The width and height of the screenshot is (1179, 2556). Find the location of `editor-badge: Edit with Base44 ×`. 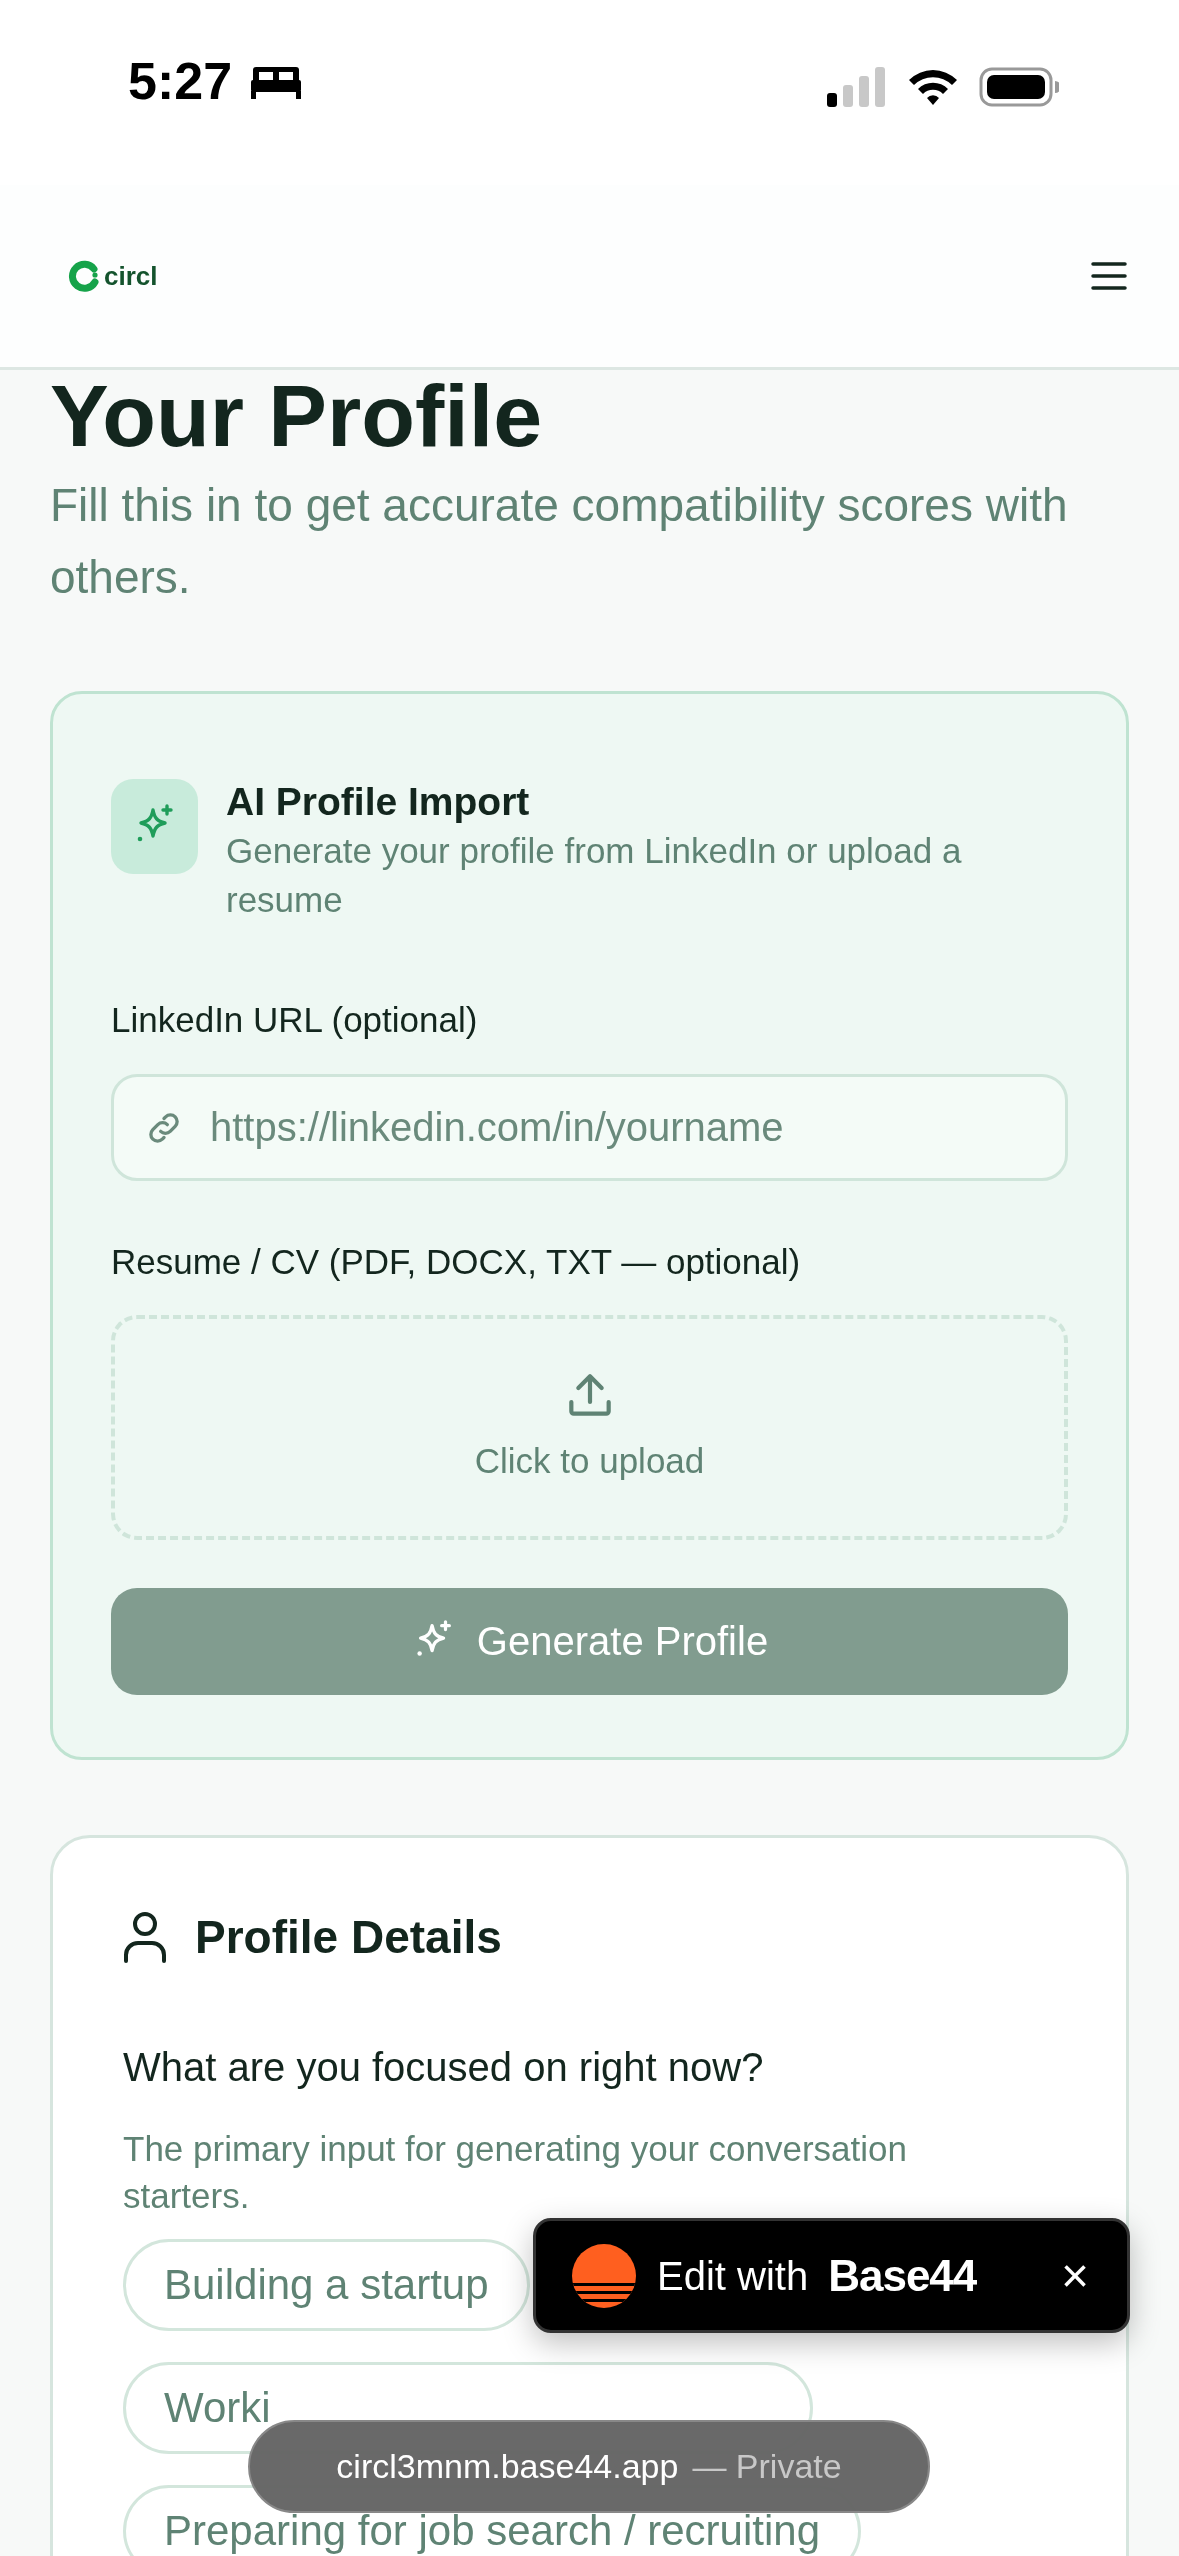

editor-badge: Edit with Base44 × is located at coordinates (831, 2275).